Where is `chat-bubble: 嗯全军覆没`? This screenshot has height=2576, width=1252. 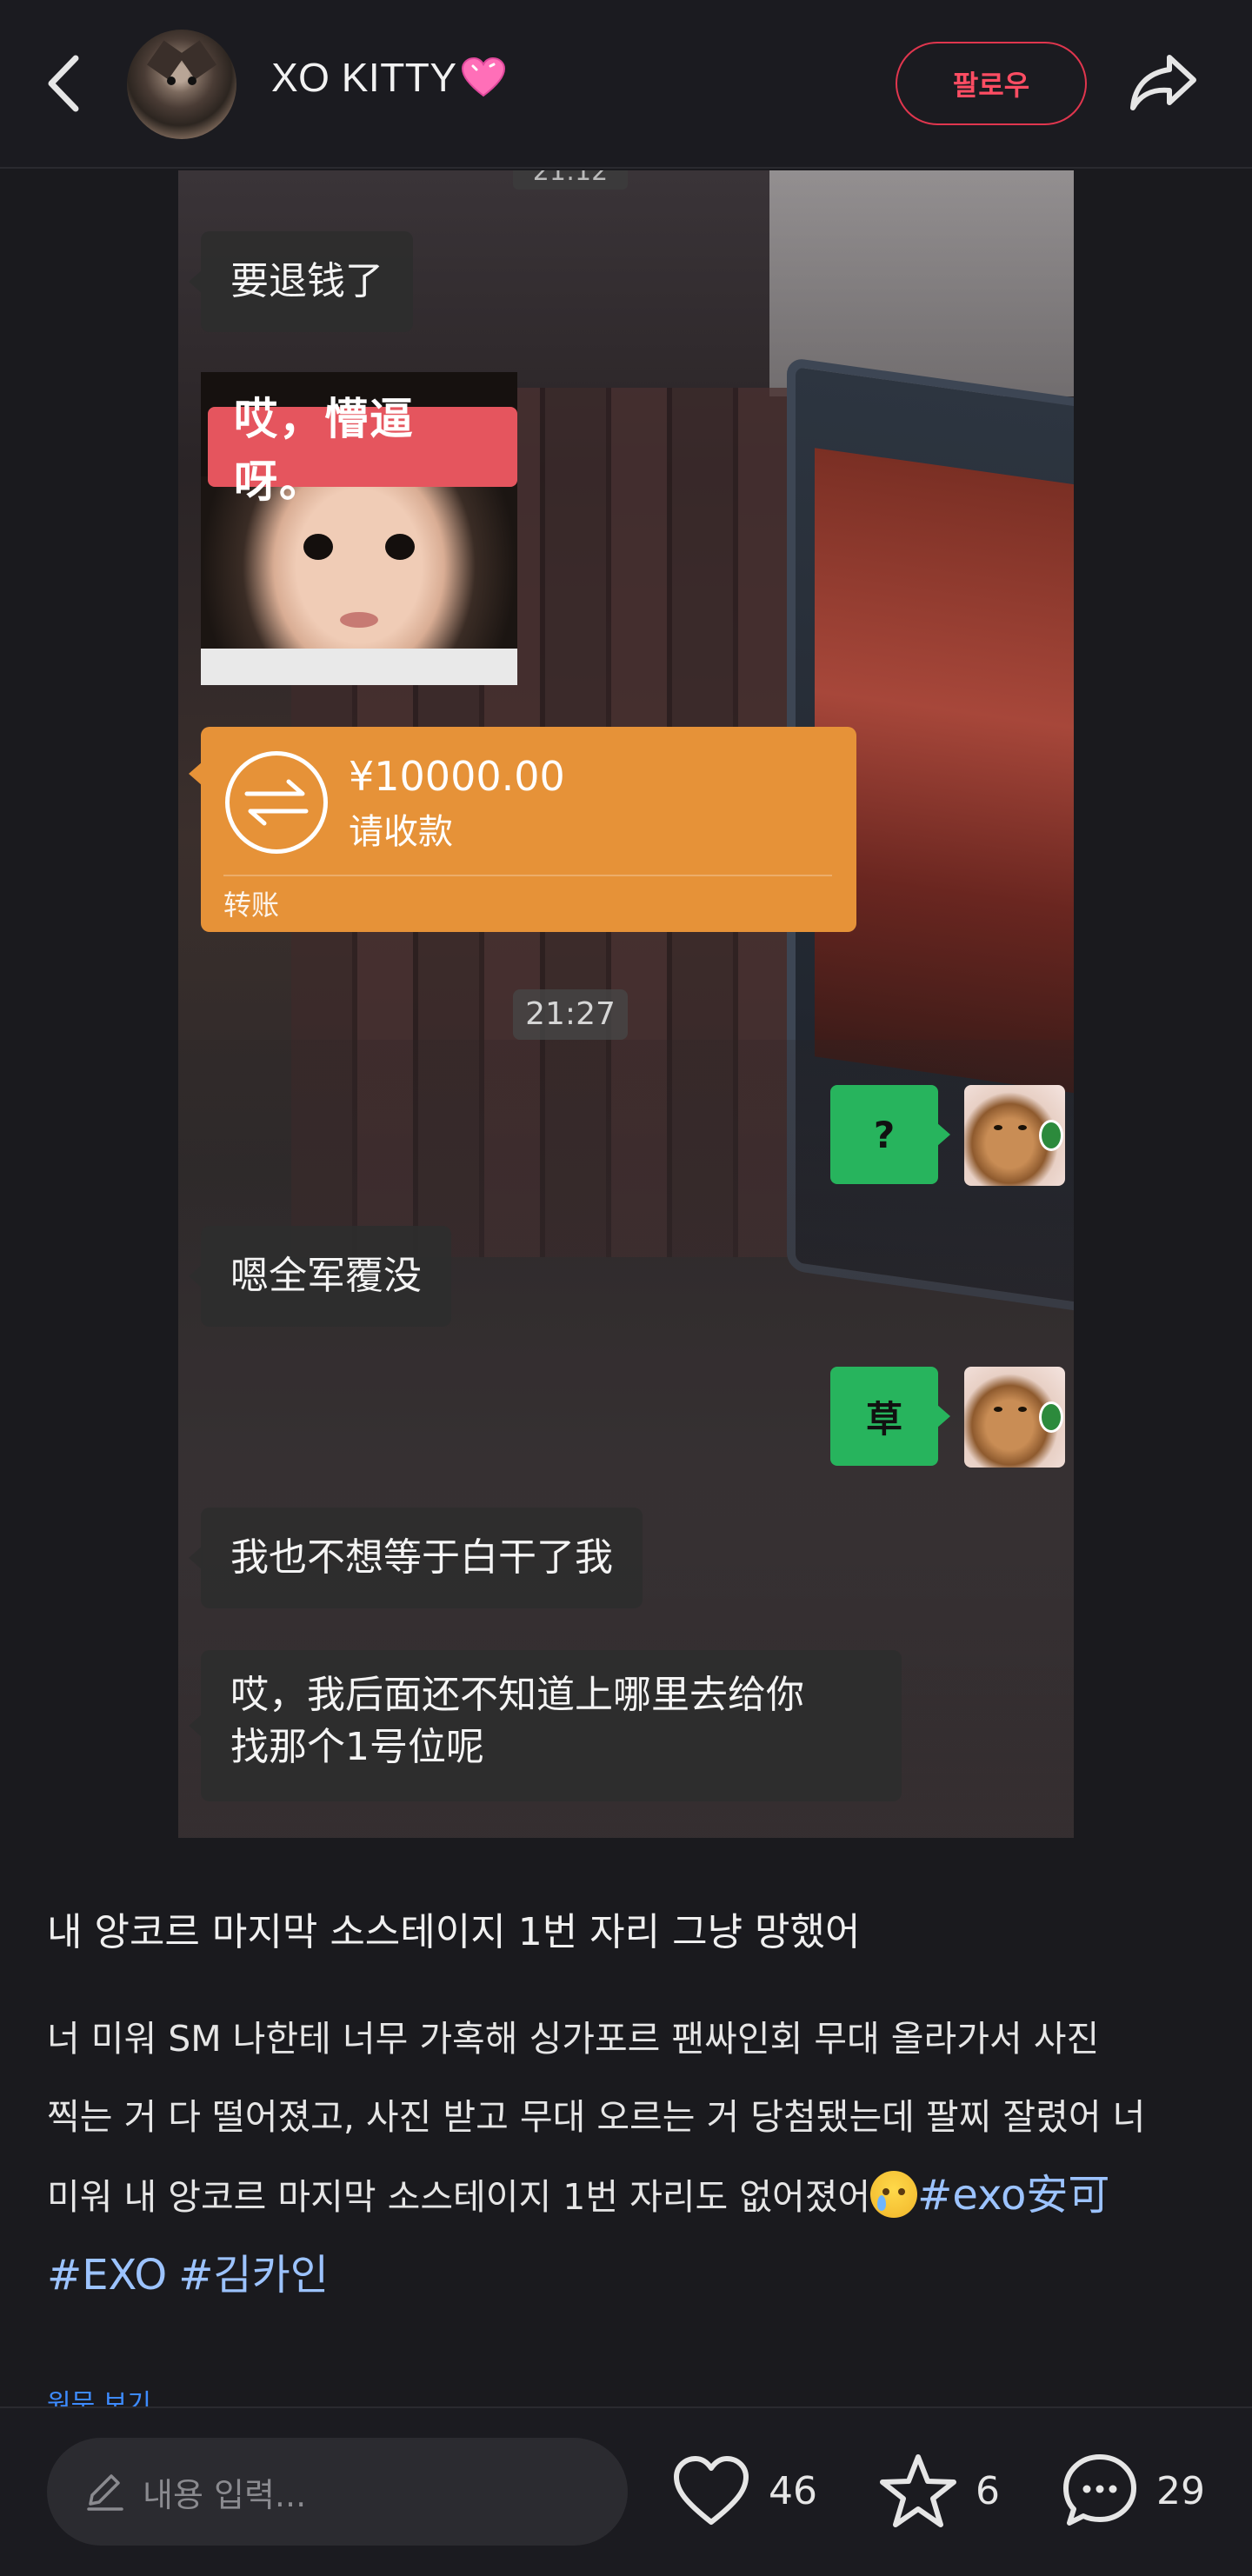 chat-bubble: 嗯全军覆没 is located at coordinates (320, 1276).